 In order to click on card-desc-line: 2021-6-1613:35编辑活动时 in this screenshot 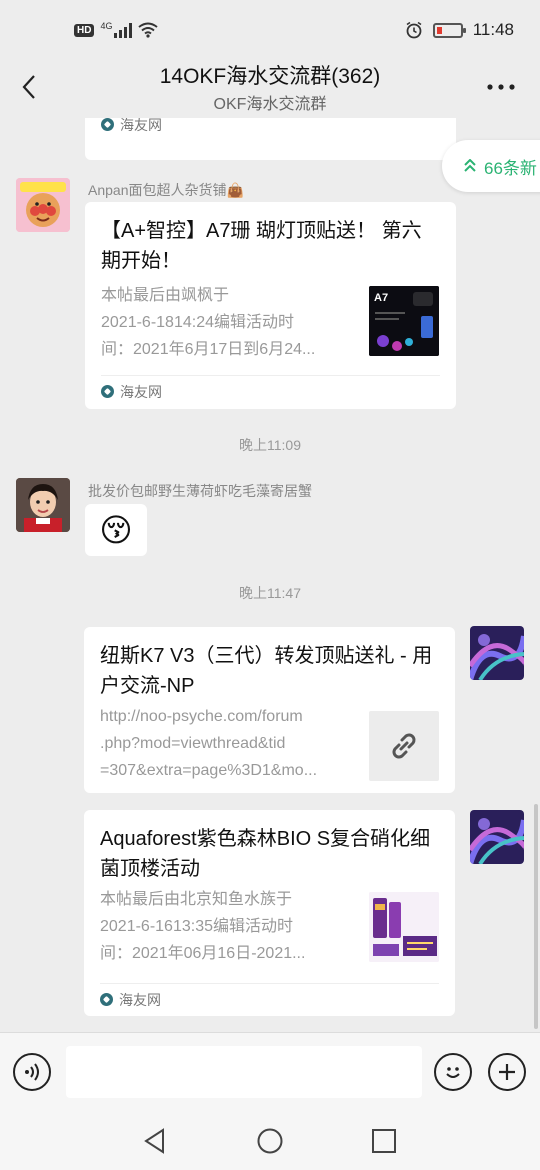, I will do `click(196, 926)`.